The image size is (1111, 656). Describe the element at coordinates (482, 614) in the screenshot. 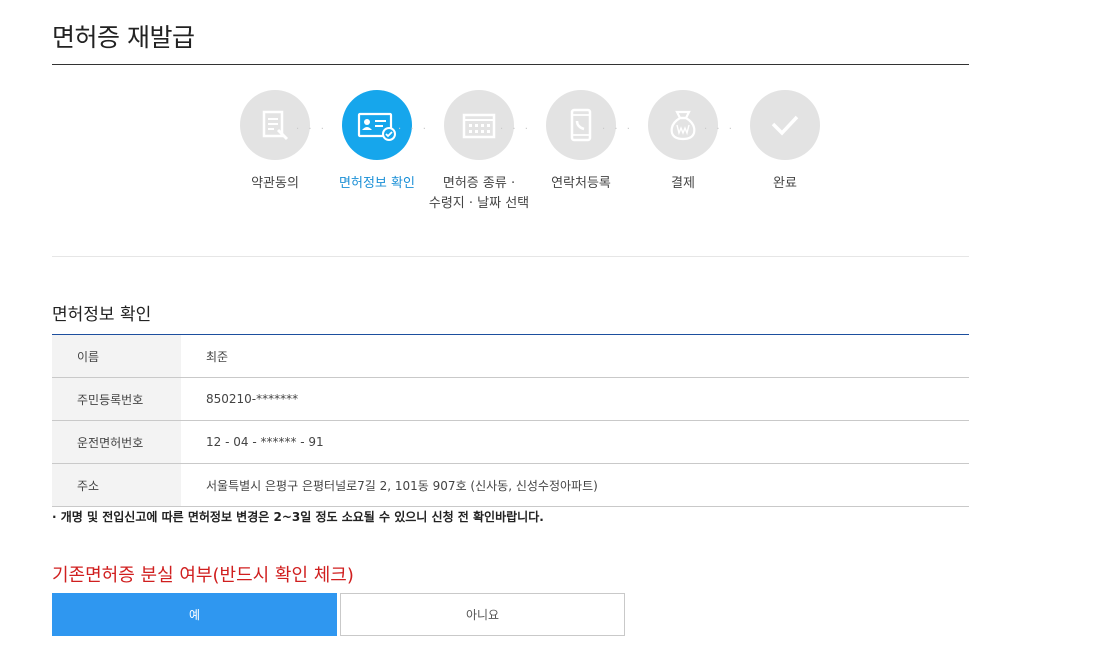

I see `no-button: 아니요` at that location.